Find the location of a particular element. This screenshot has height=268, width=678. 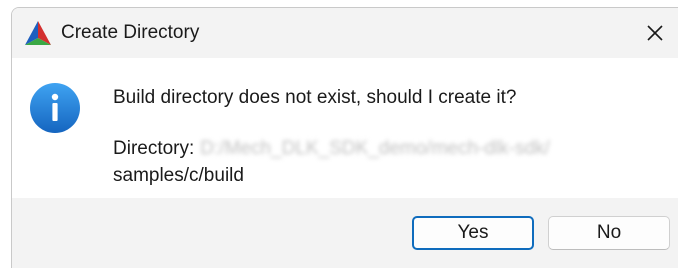

close-icon is located at coordinates (655, 33).